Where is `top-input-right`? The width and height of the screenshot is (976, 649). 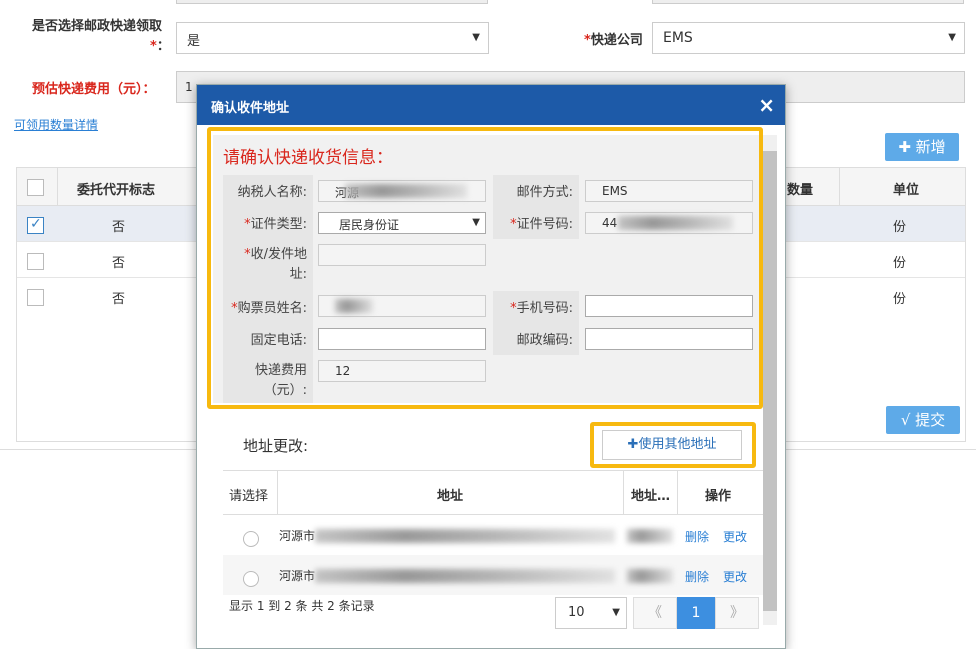
top-input-right is located at coordinates (808, 2).